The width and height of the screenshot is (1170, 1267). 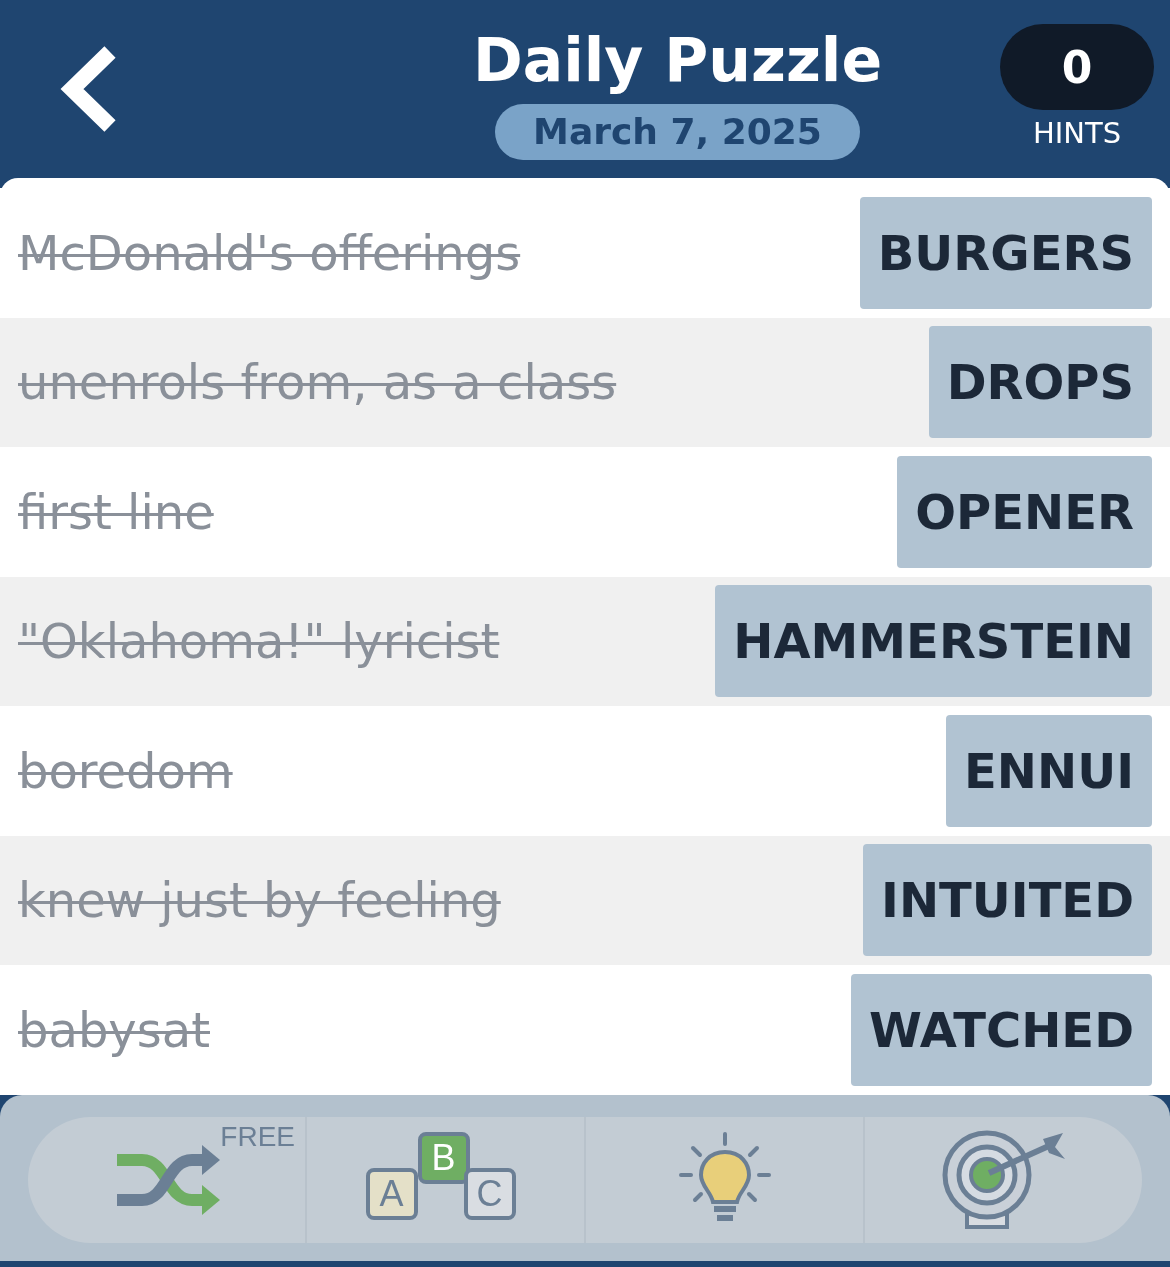 What do you see at coordinates (1049, 770) in the screenshot?
I see `answer-button: ENNUI` at bounding box center [1049, 770].